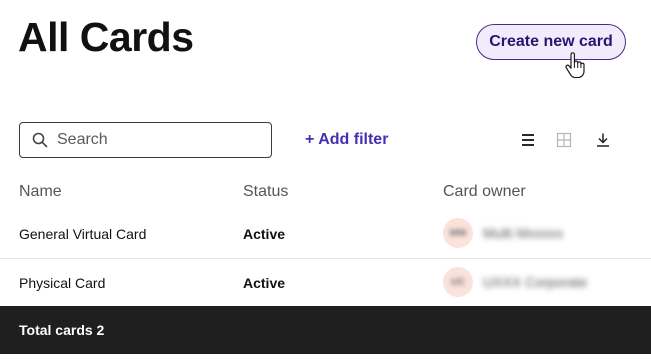 The width and height of the screenshot is (651, 361). What do you see at coordinates (106, 37) in the screenshot?
I see `page-title: All Cards` at bounding box center [106, 37].